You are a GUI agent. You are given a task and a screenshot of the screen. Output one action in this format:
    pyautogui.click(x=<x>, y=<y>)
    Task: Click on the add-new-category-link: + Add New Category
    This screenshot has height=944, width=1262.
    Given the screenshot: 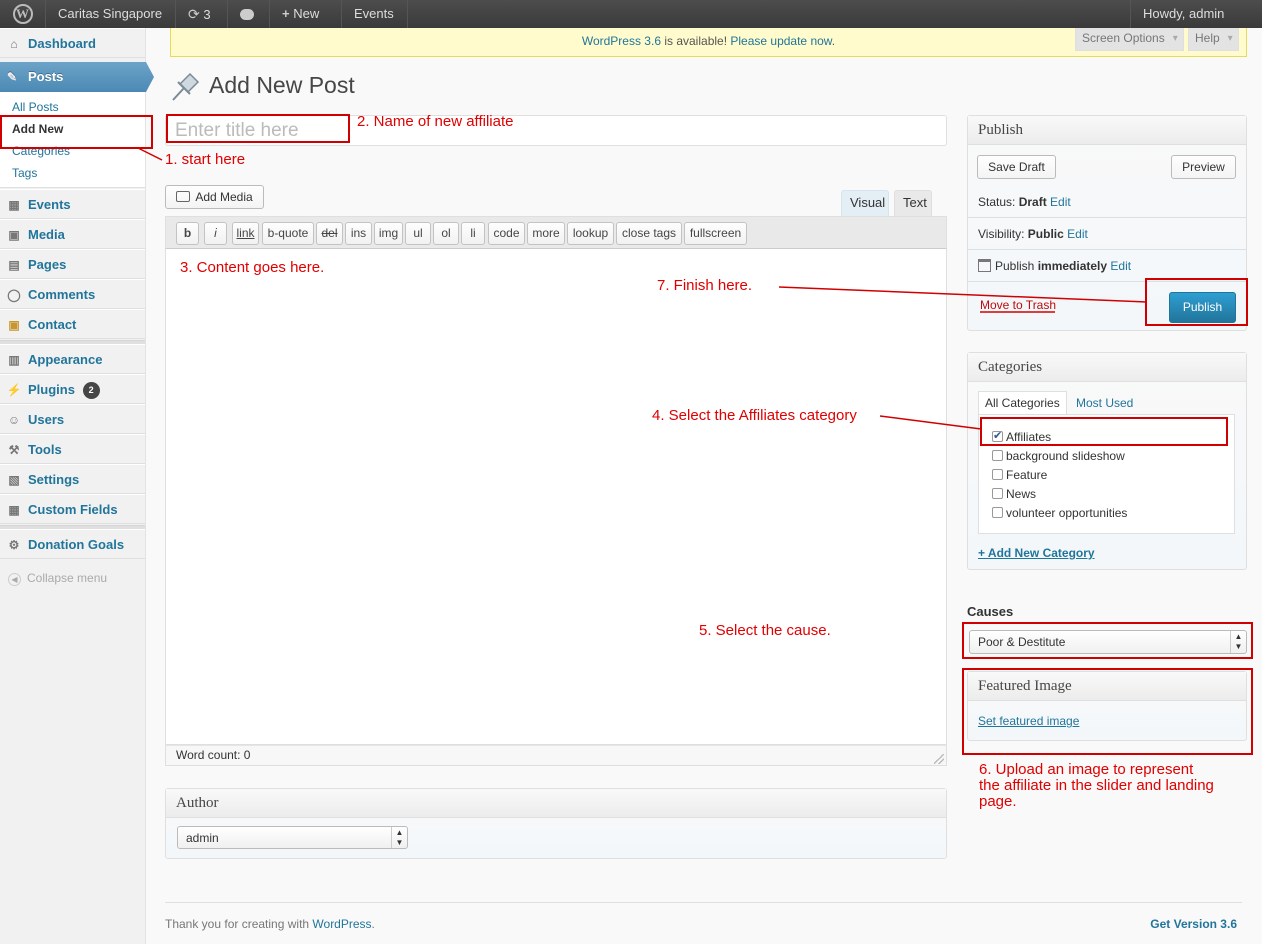 What is the action you would take?
    pyautogui.click(x=1036, y=553)
    